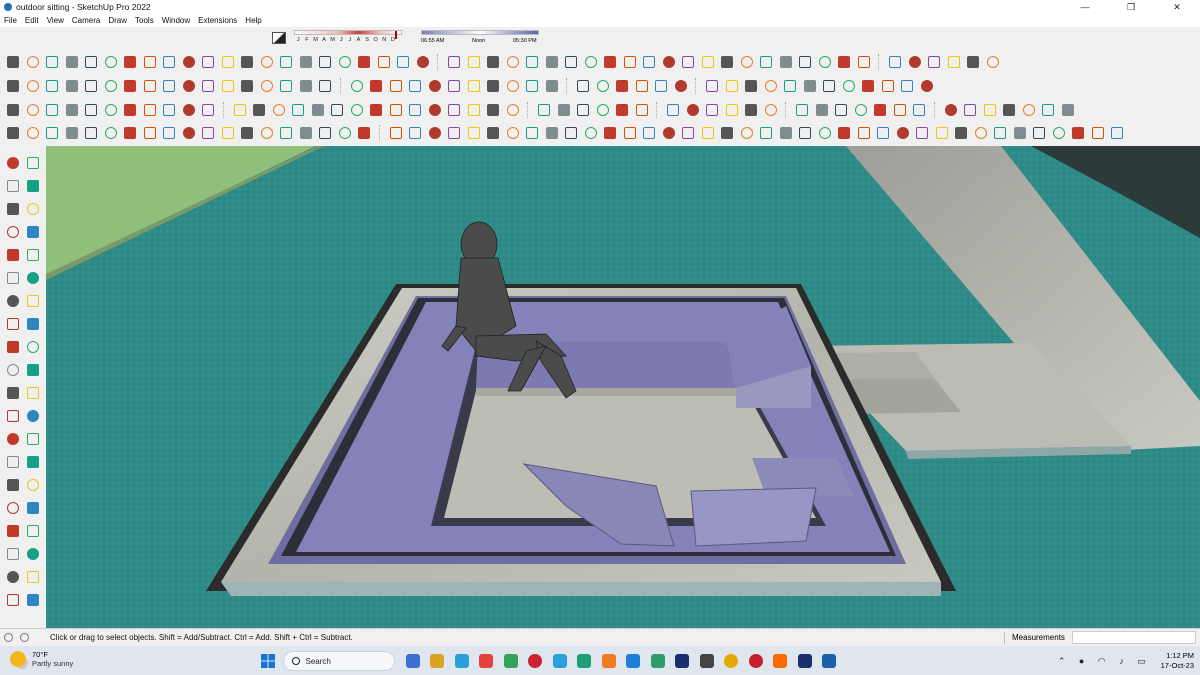  Describe the element at coordinates (1102, 661) in the screenshot. I see `wifi-icon: ◠` at that location.